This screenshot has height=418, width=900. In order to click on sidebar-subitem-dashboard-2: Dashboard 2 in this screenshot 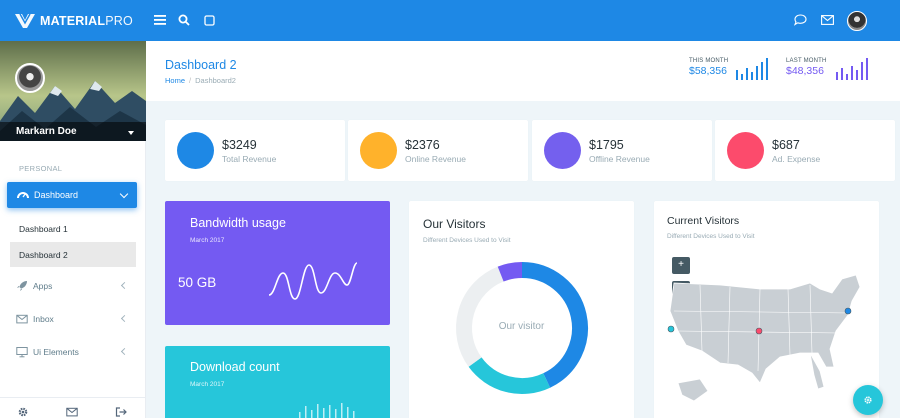, I will do `click(73, 254)`.